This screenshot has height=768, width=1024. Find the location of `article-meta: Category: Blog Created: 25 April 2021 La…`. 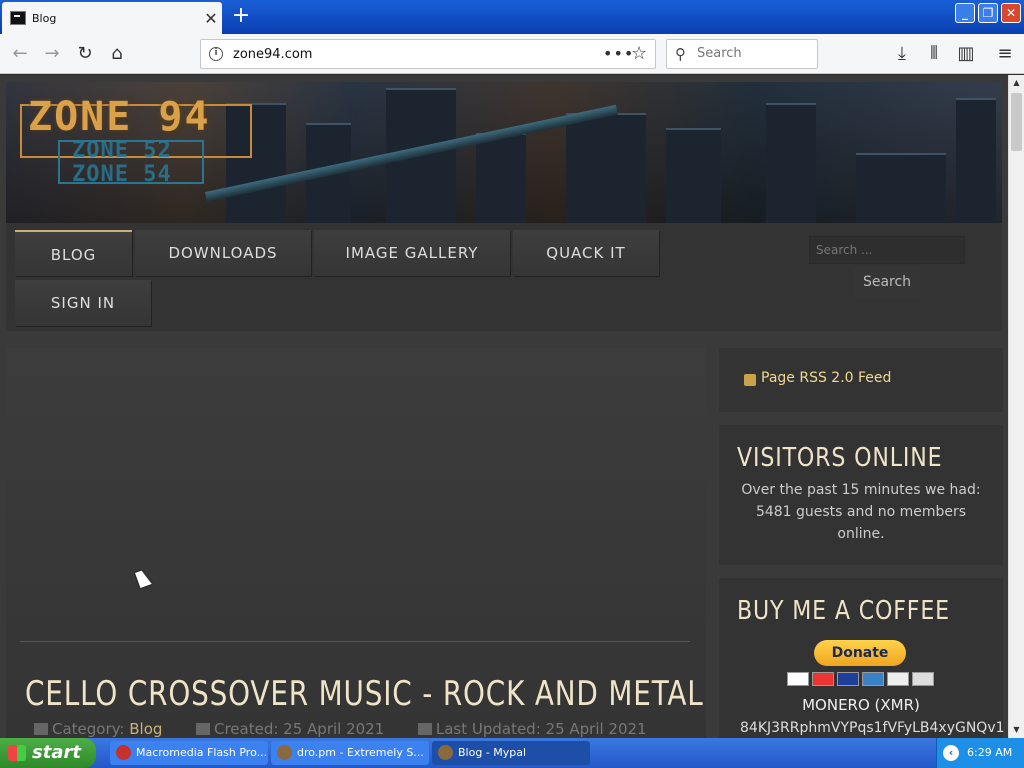

article-meta: Category: Blog Created: 25 April 2021 La… is located at coordinates (340, 729).